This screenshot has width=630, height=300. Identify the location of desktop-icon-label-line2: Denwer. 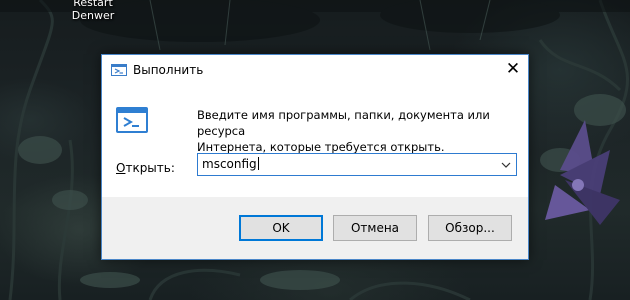
(93, 15).